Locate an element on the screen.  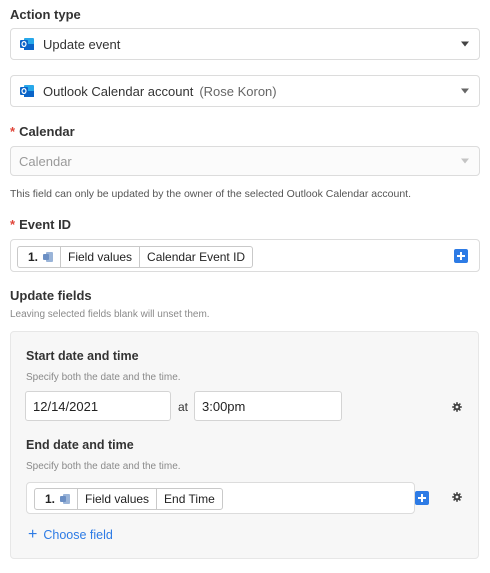
calendar-placeholder: Calendar is located at coordinates (45, 161).